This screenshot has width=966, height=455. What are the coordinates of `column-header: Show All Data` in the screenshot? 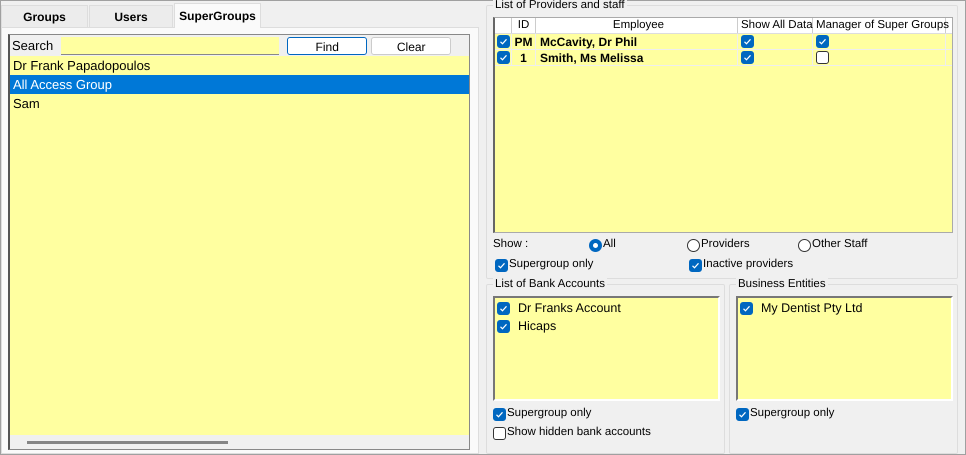 It's located at (775, 25).